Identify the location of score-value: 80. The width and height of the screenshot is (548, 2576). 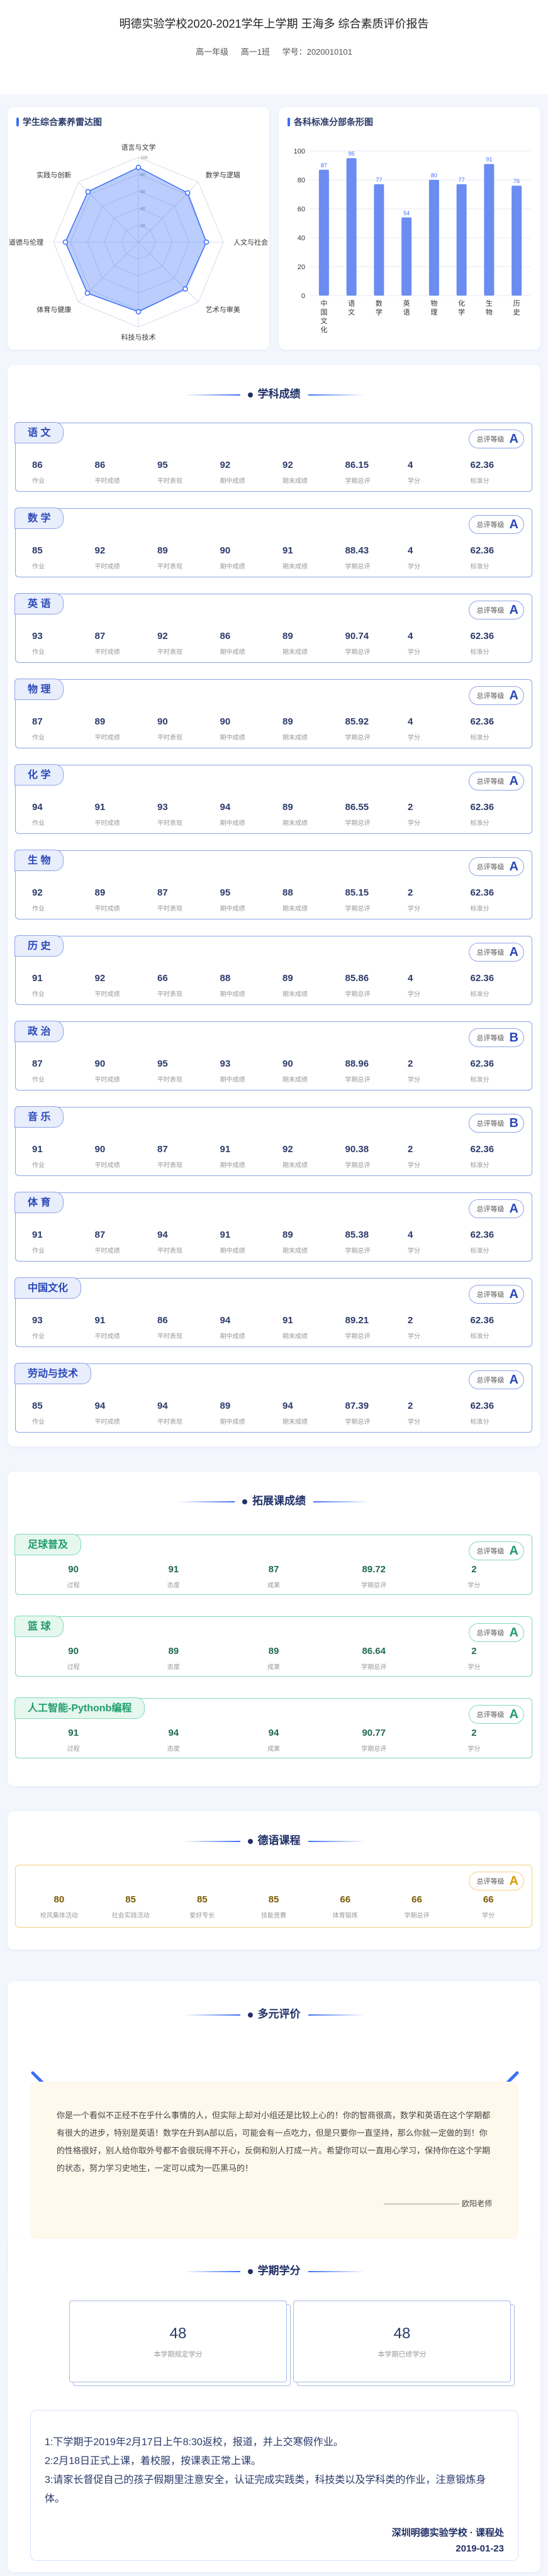
(59, 1899).